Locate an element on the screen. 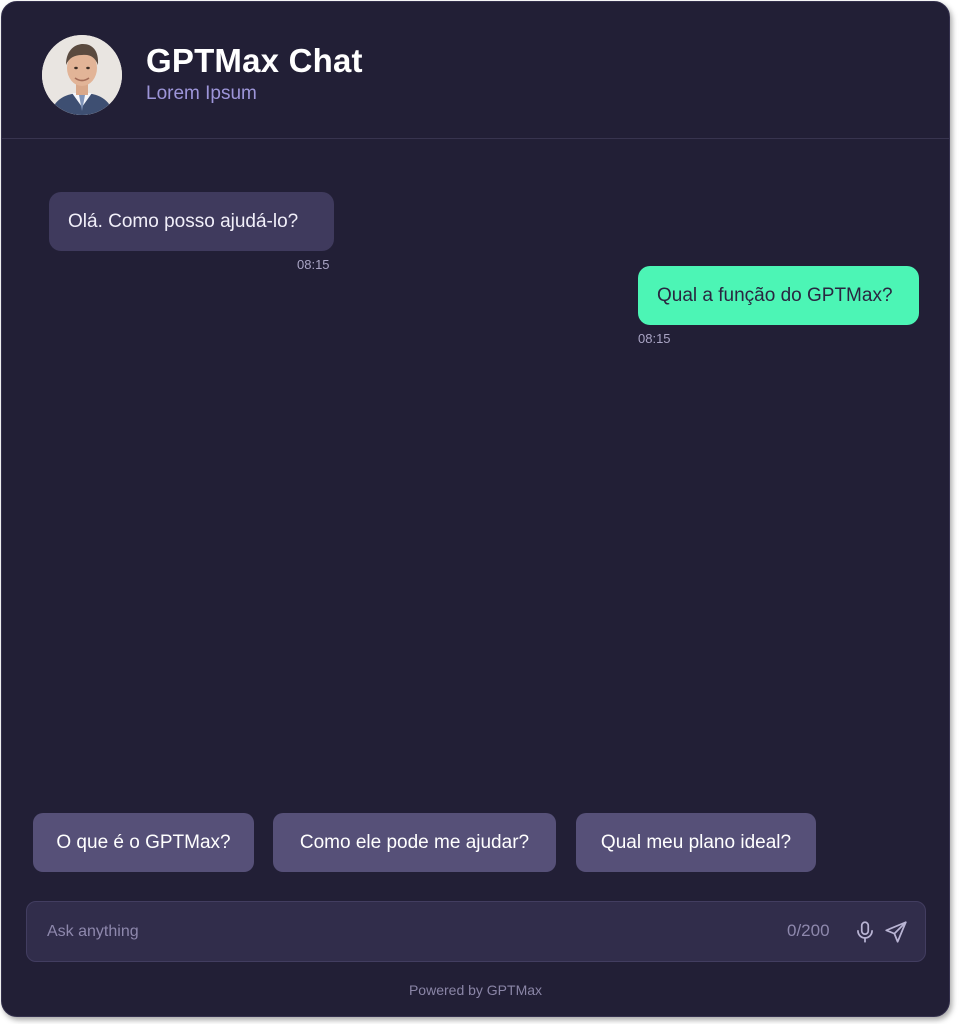 The height and width of the screenshot is (1024, 959). character-counter: 0/200 is located at coordinates (808, 930).